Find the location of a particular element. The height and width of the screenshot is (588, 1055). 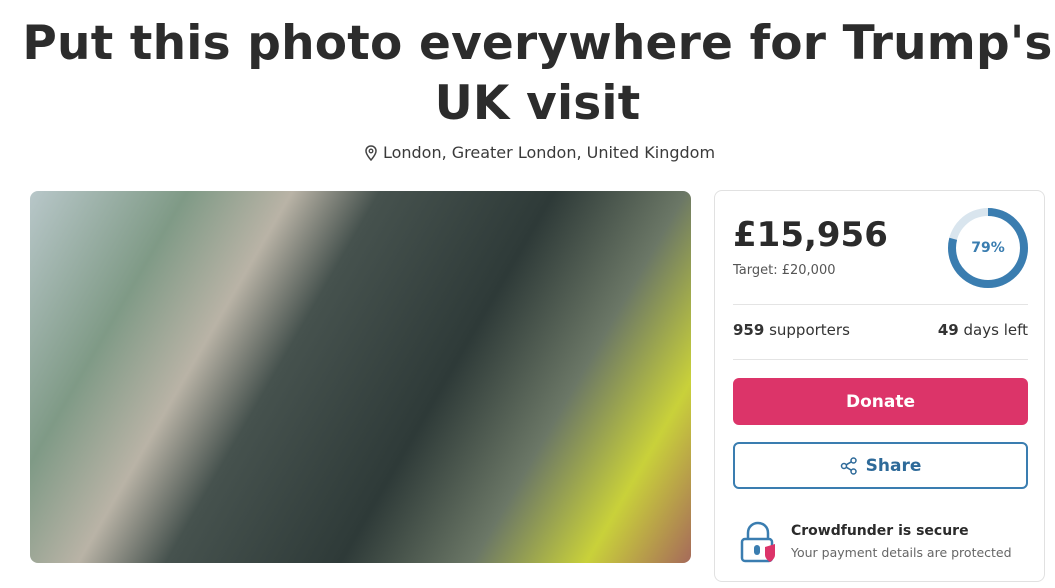

days-count: 49 is located at coordinates (948, 330).